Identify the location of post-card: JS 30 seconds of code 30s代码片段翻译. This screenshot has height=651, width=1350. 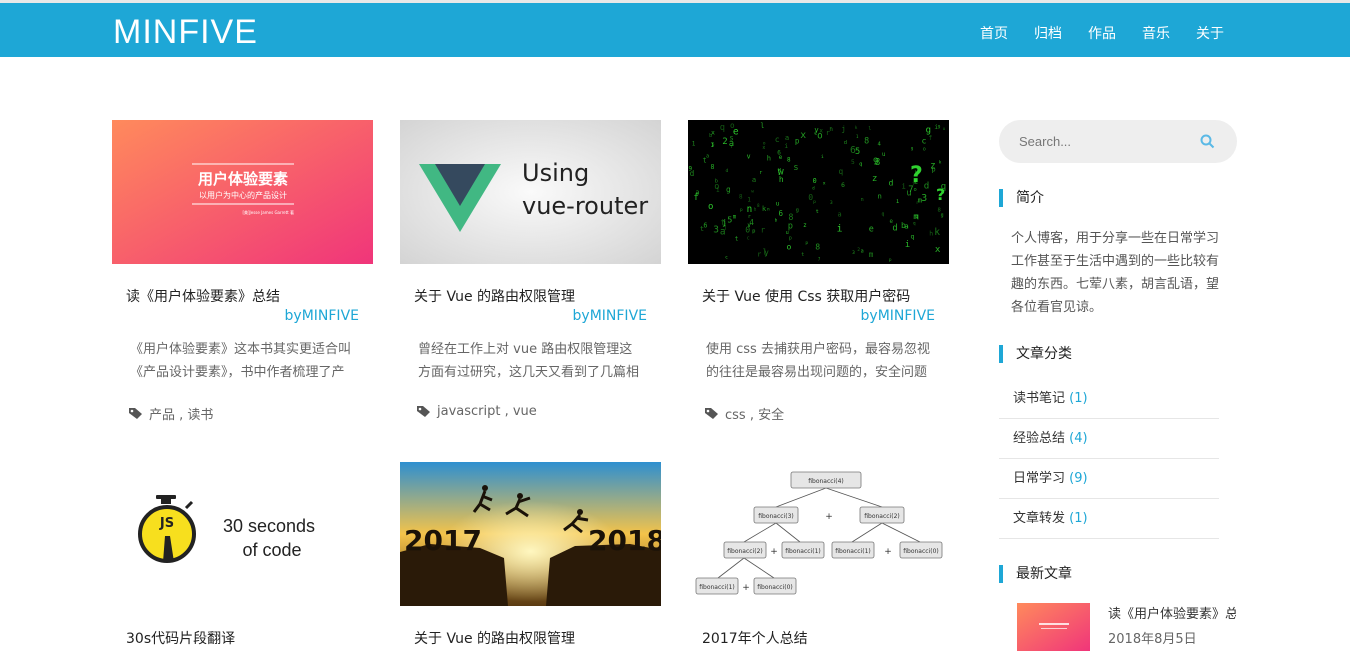
(242, 555).